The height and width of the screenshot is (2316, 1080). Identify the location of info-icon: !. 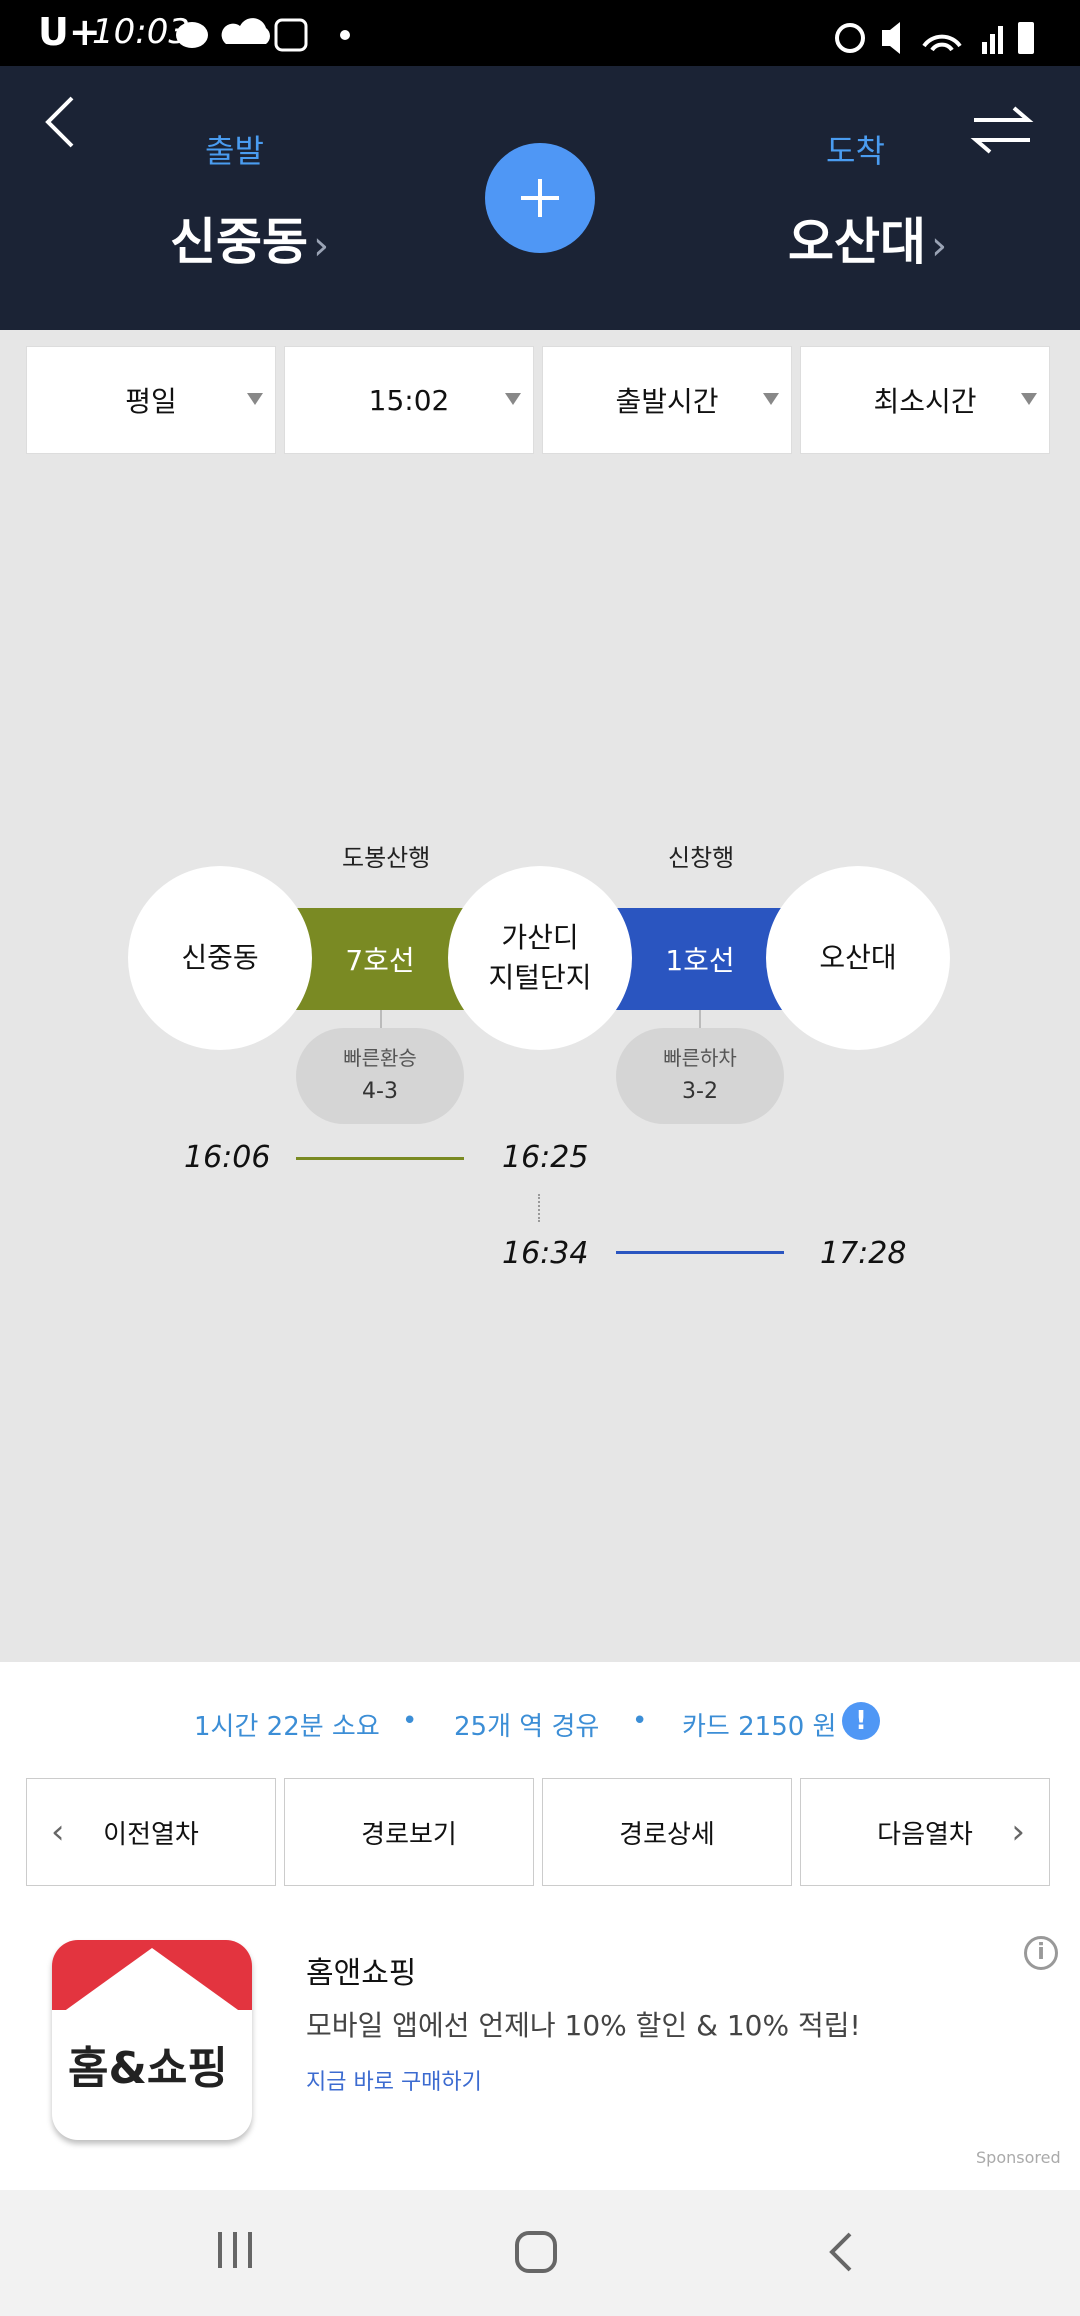
(861, 1721).